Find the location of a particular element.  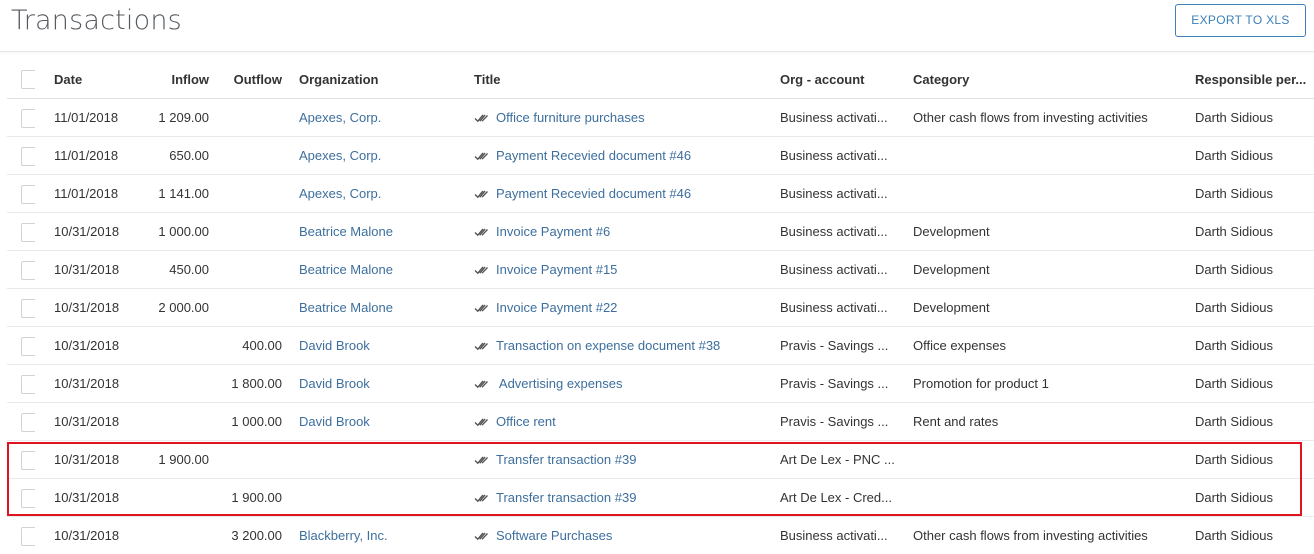

page-title: Transactions is located at coordinates (96, 20).